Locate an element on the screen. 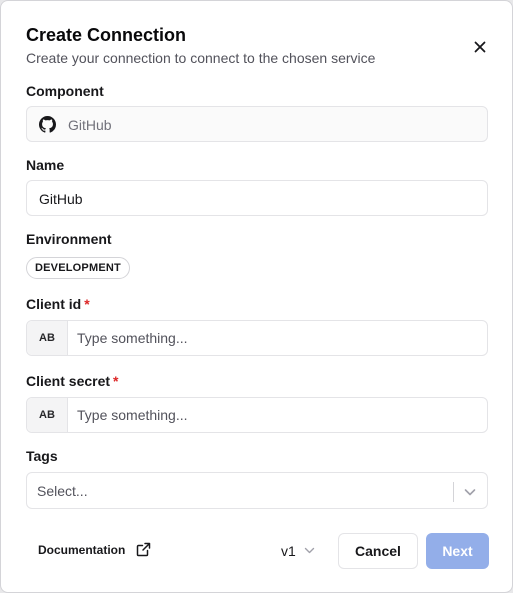  client-secret-field: AB is located at coordinates (257, 415).